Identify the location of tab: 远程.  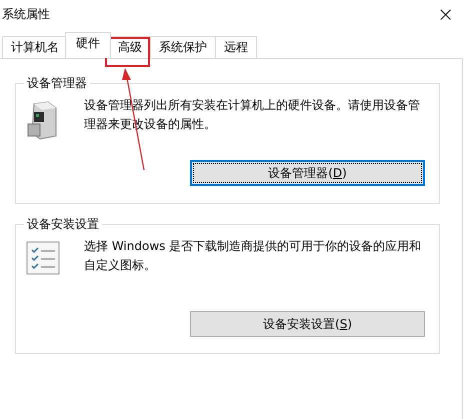
(236, 47).